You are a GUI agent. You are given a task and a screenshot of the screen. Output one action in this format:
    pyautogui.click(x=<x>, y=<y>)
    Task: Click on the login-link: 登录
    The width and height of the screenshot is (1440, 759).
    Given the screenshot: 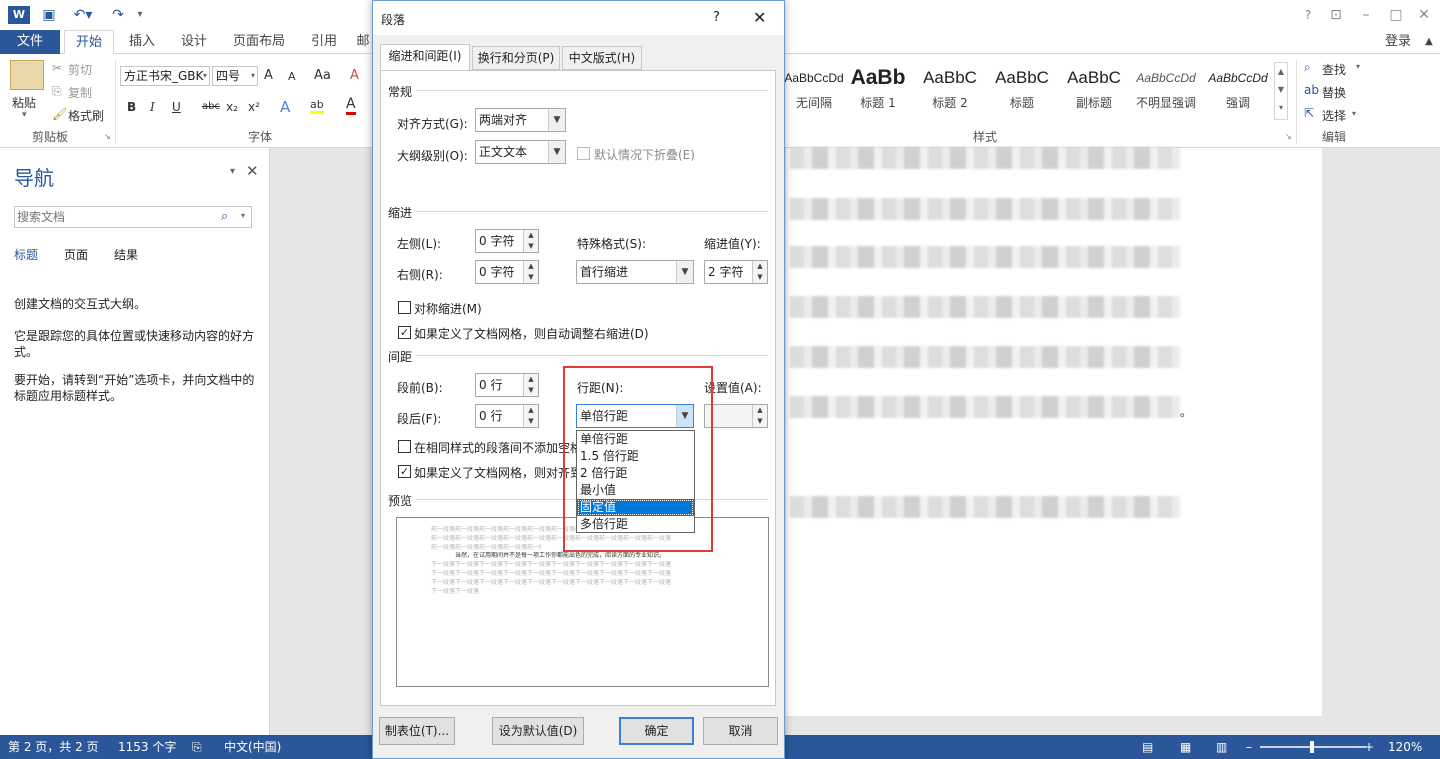 What is the action you would take?
    pyautogui.click(x=1398, y=42)
    